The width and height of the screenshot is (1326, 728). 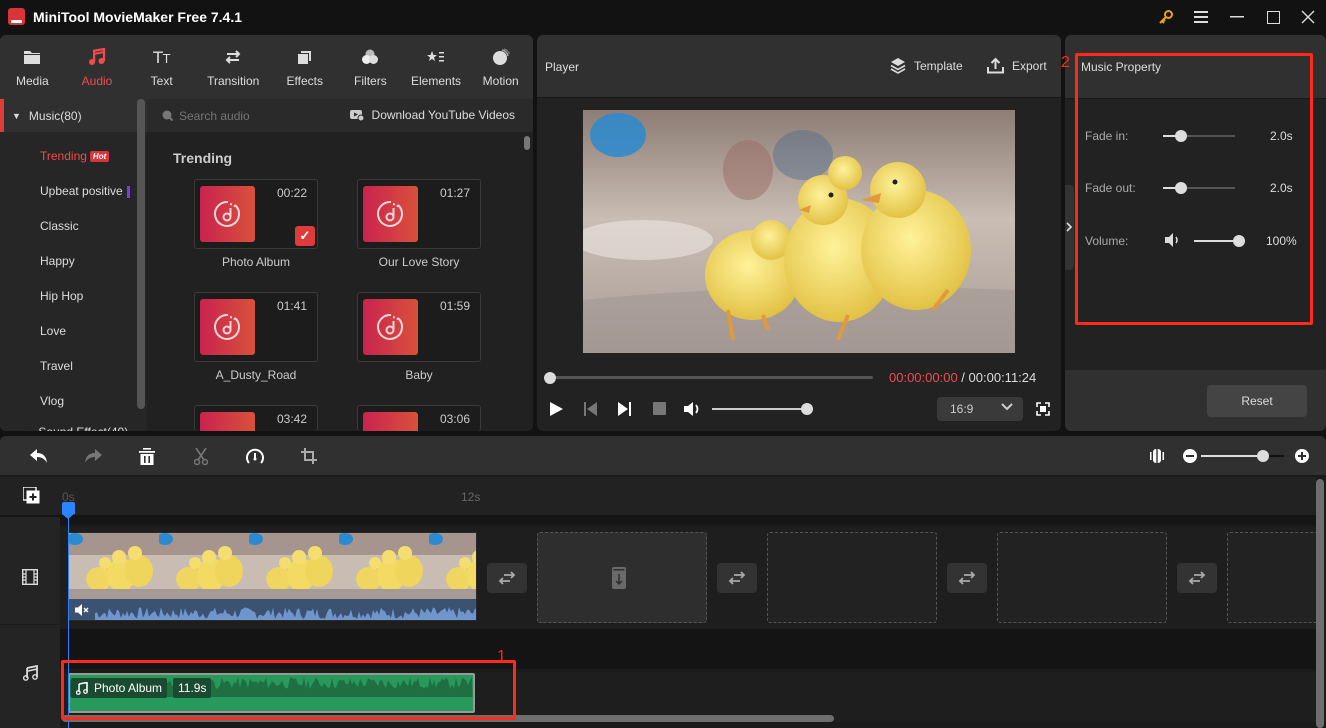 What do you see at coordinates (1157, 456) in the screenshot?
I see `fit-to-timeline-button` at bounding box center [1157, 456].